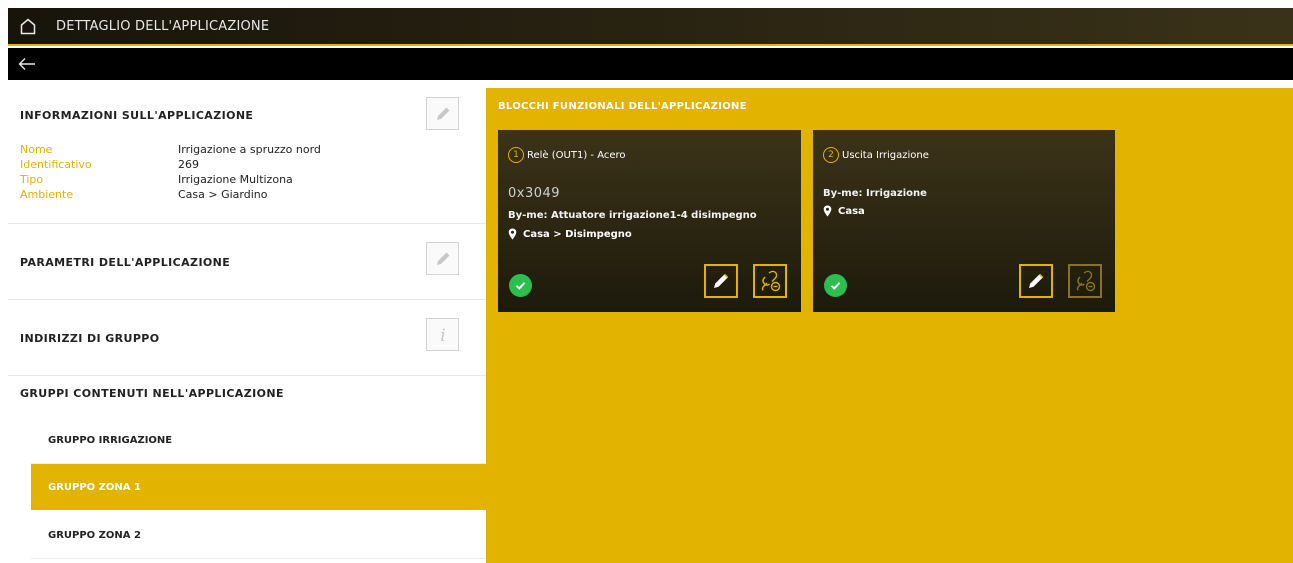 This screenshot has width=1293, height=563. What do you see at coordinates (259, 535) in the screenshot?
I see `group-item-zona-2: GRUPPO ZONA 2` at bounding box center [259, 535].